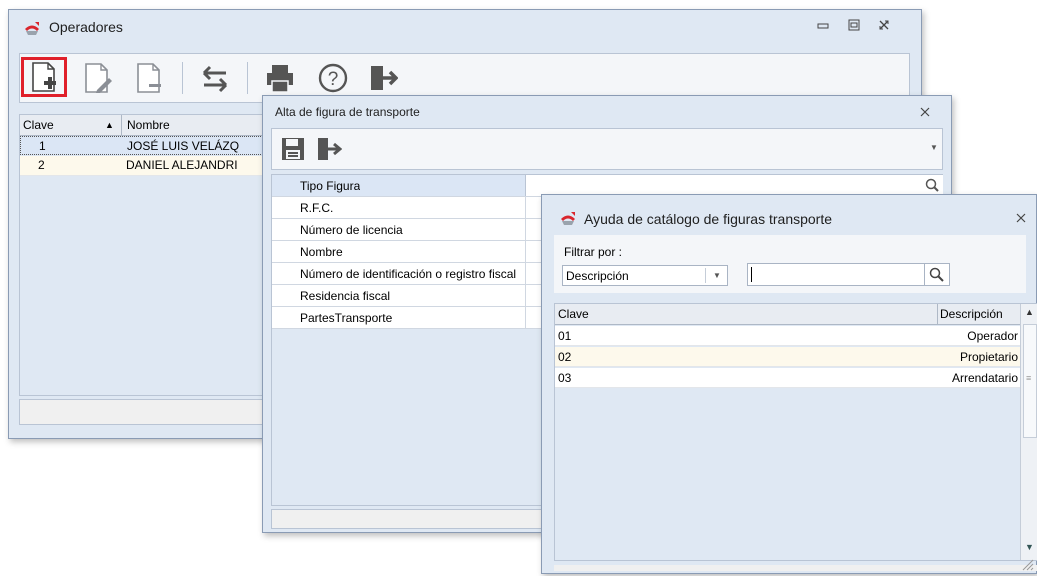 This screenshot has height=576, width=1037. Describe the element at coordinates (321, 252) in the screenshot. I see `property-label: Nombre` at that location.